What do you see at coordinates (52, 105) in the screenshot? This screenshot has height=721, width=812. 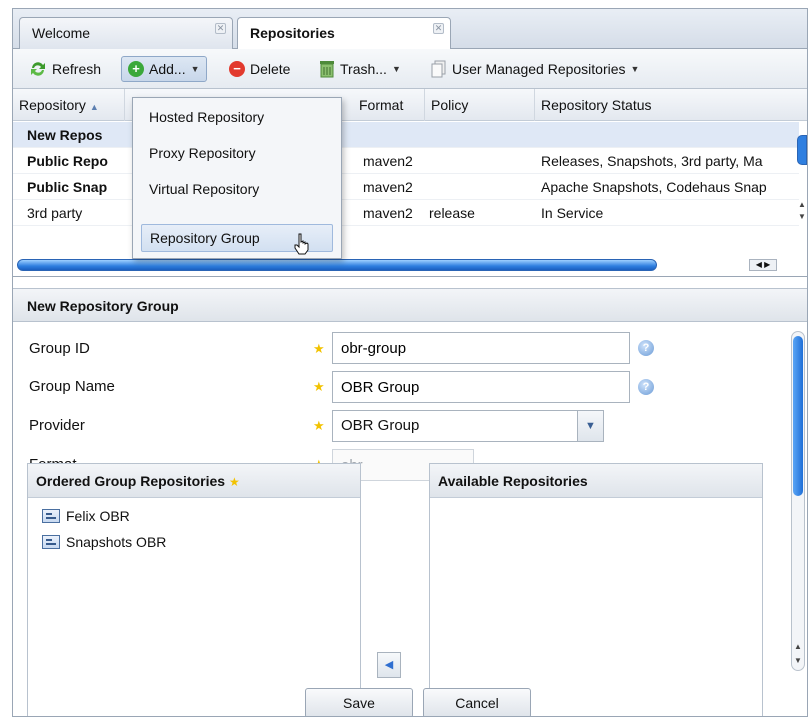 I see `column-repository-label: Repository` at bounding box center [52, 105].